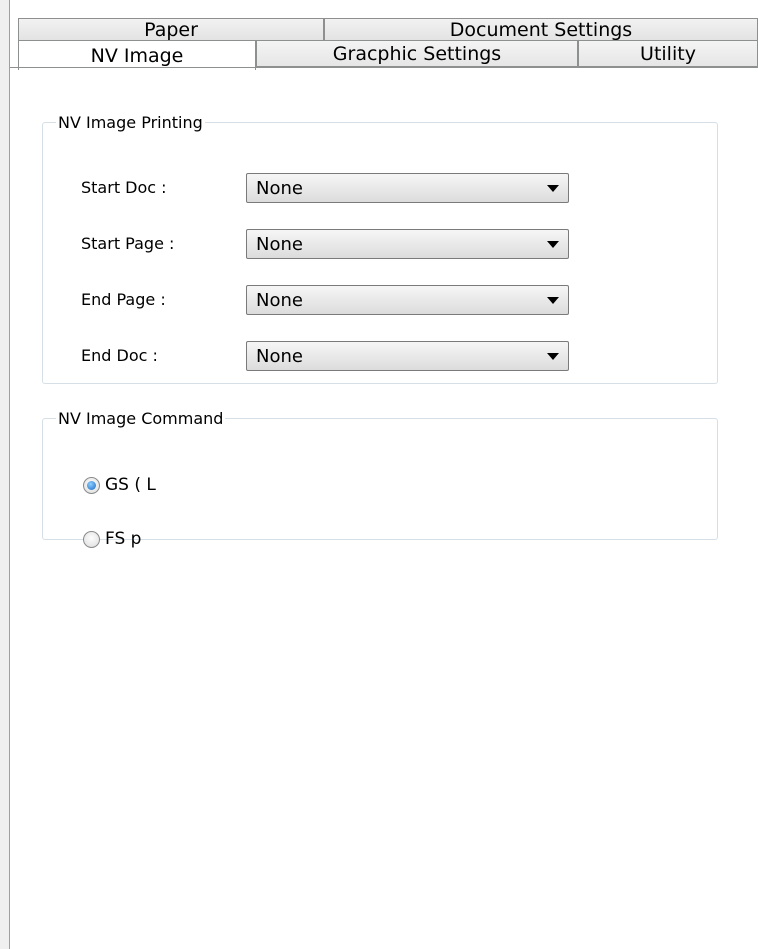 The image size is (758, 949). Describe the element at coordinates (141, 418) in the screenshot. I see `group-legend: NV Image Command` at that location.